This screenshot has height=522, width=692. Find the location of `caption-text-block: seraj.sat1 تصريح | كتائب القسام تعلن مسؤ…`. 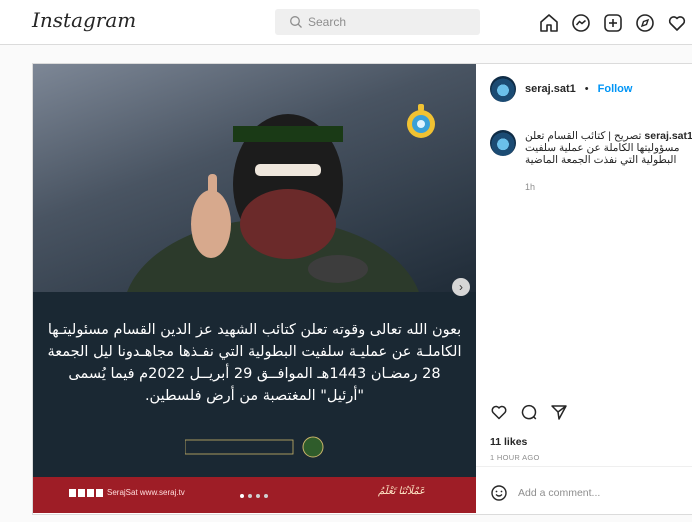

caption-text-block: seraj.sat1 تصريح | كتائب القسام تعلن مسؤ… is located at coordinates (608, 148).